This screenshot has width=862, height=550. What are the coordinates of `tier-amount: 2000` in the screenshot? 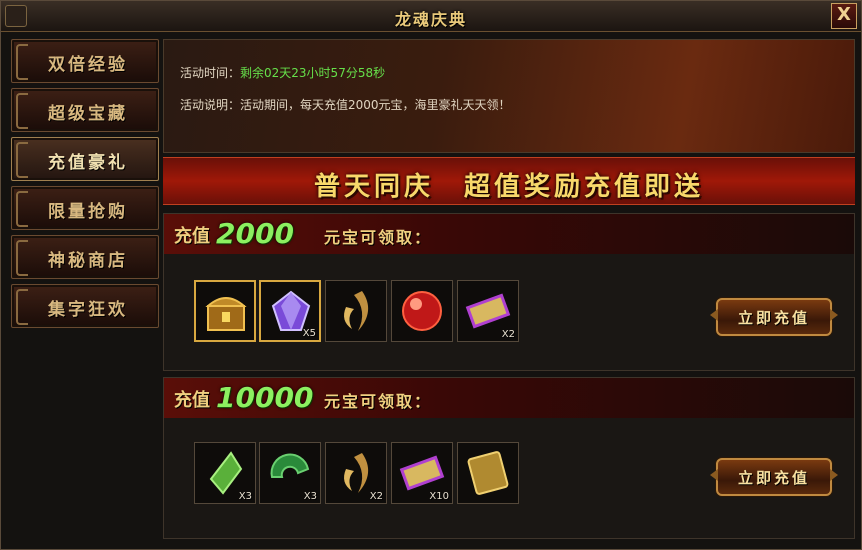 It's located at (255, 233).